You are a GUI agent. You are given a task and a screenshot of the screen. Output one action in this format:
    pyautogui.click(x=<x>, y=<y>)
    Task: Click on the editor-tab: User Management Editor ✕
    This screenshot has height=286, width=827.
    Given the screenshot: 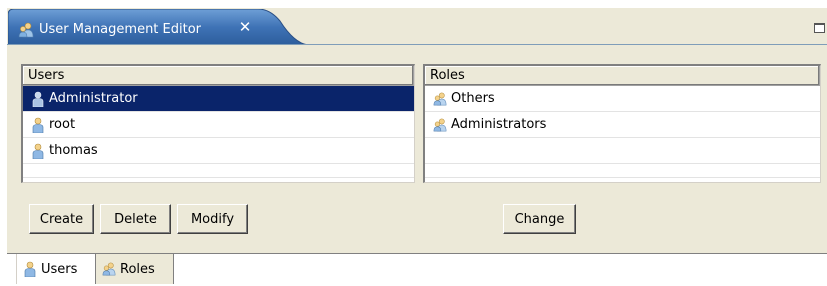 What is the action you would take?
    pyautogui.click(x=158, y=27)
    